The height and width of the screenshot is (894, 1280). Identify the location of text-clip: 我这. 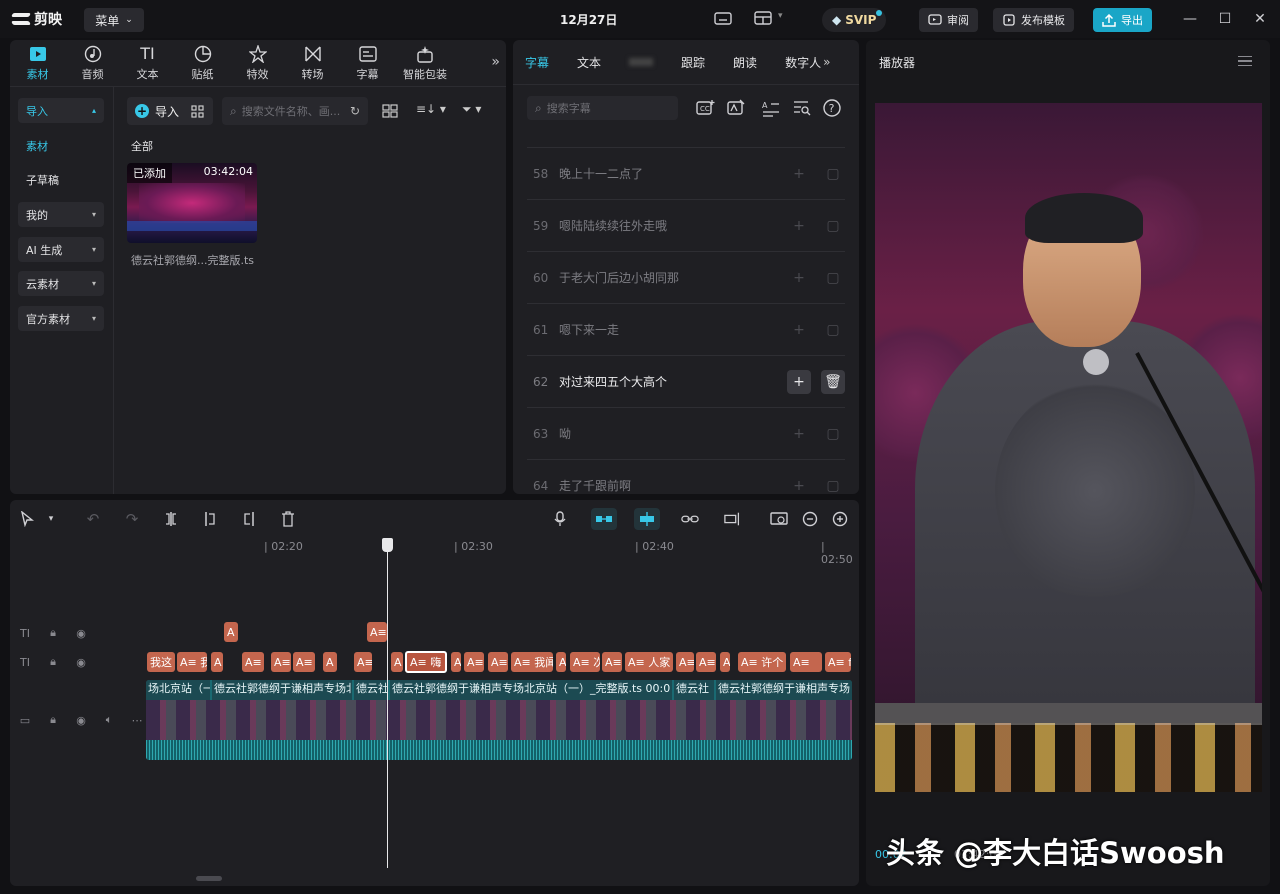
(161, 662).